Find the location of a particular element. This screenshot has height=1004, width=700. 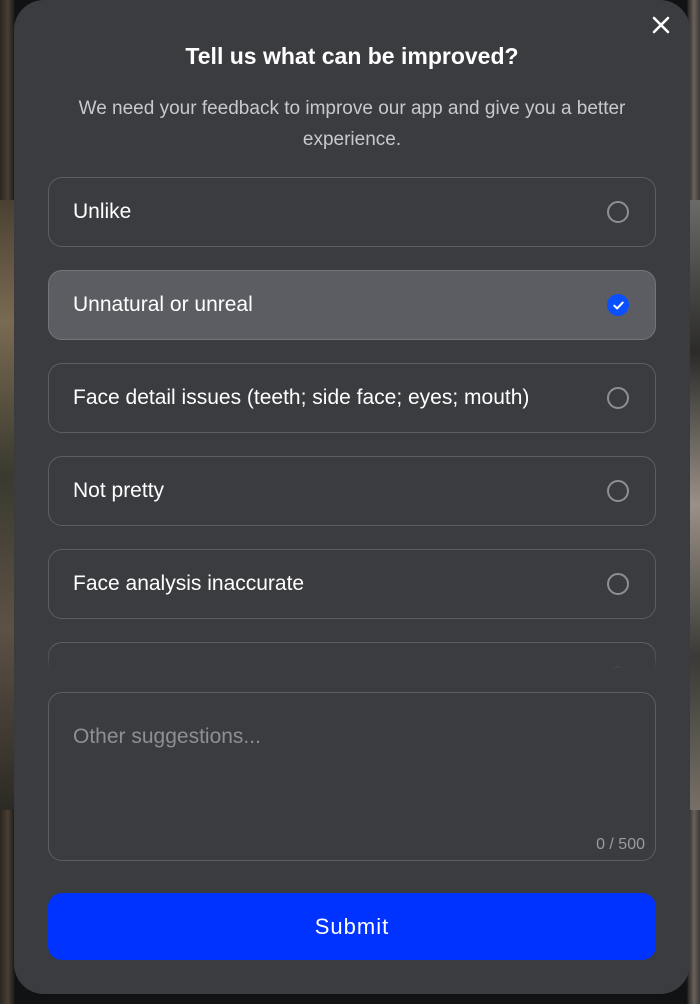

option-label: Unlike is located at coordinates (102, 211).